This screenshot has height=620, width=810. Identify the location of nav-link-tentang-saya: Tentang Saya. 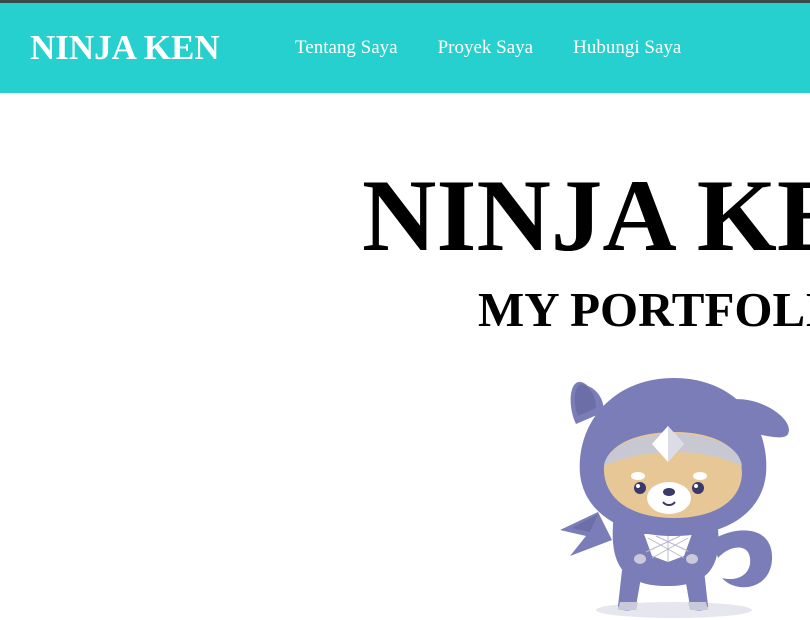
(346, 48).